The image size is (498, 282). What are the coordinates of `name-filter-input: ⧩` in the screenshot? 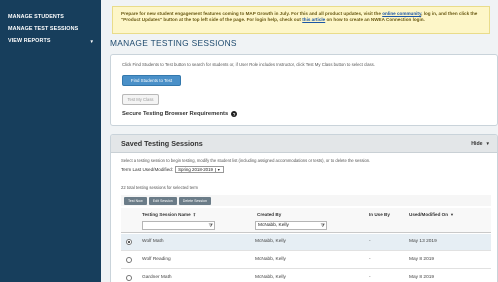 It's located at (178, 225).